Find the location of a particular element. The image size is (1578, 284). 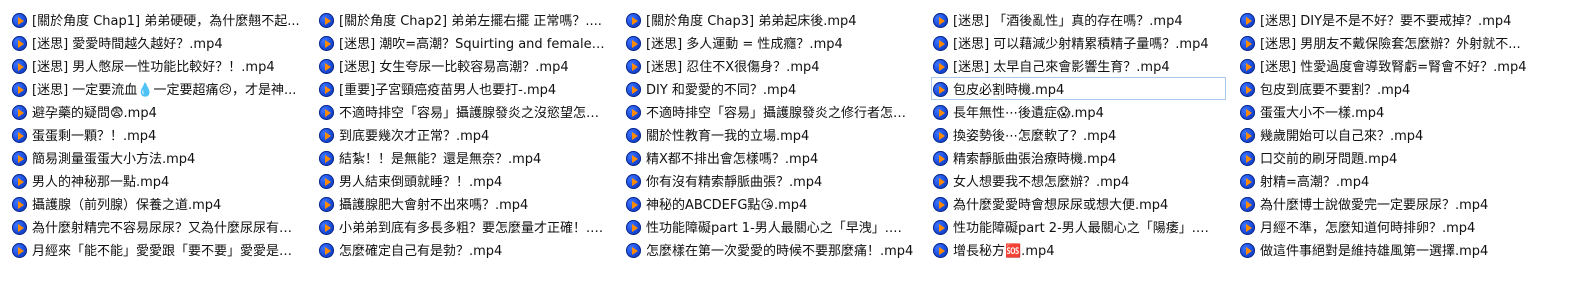

file-item: 精X都不排出會怎樣嗎？.mp4 is located at coordinates (771, 157).